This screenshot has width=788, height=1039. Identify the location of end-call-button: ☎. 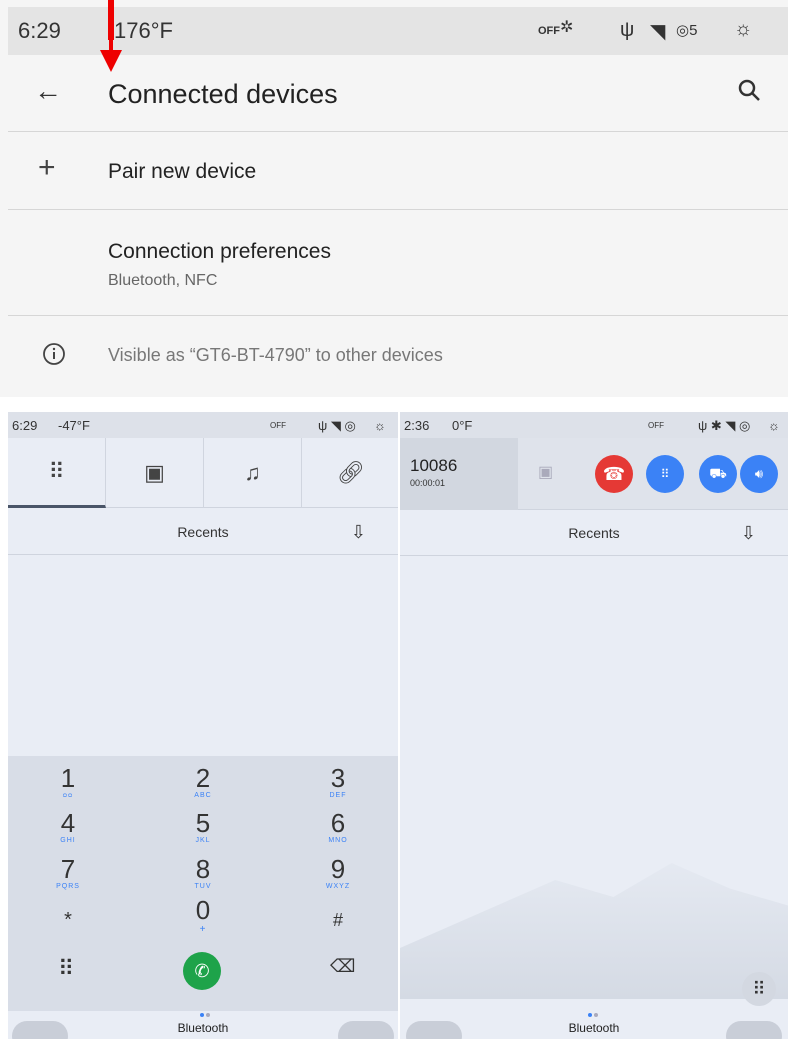
(614, 474).